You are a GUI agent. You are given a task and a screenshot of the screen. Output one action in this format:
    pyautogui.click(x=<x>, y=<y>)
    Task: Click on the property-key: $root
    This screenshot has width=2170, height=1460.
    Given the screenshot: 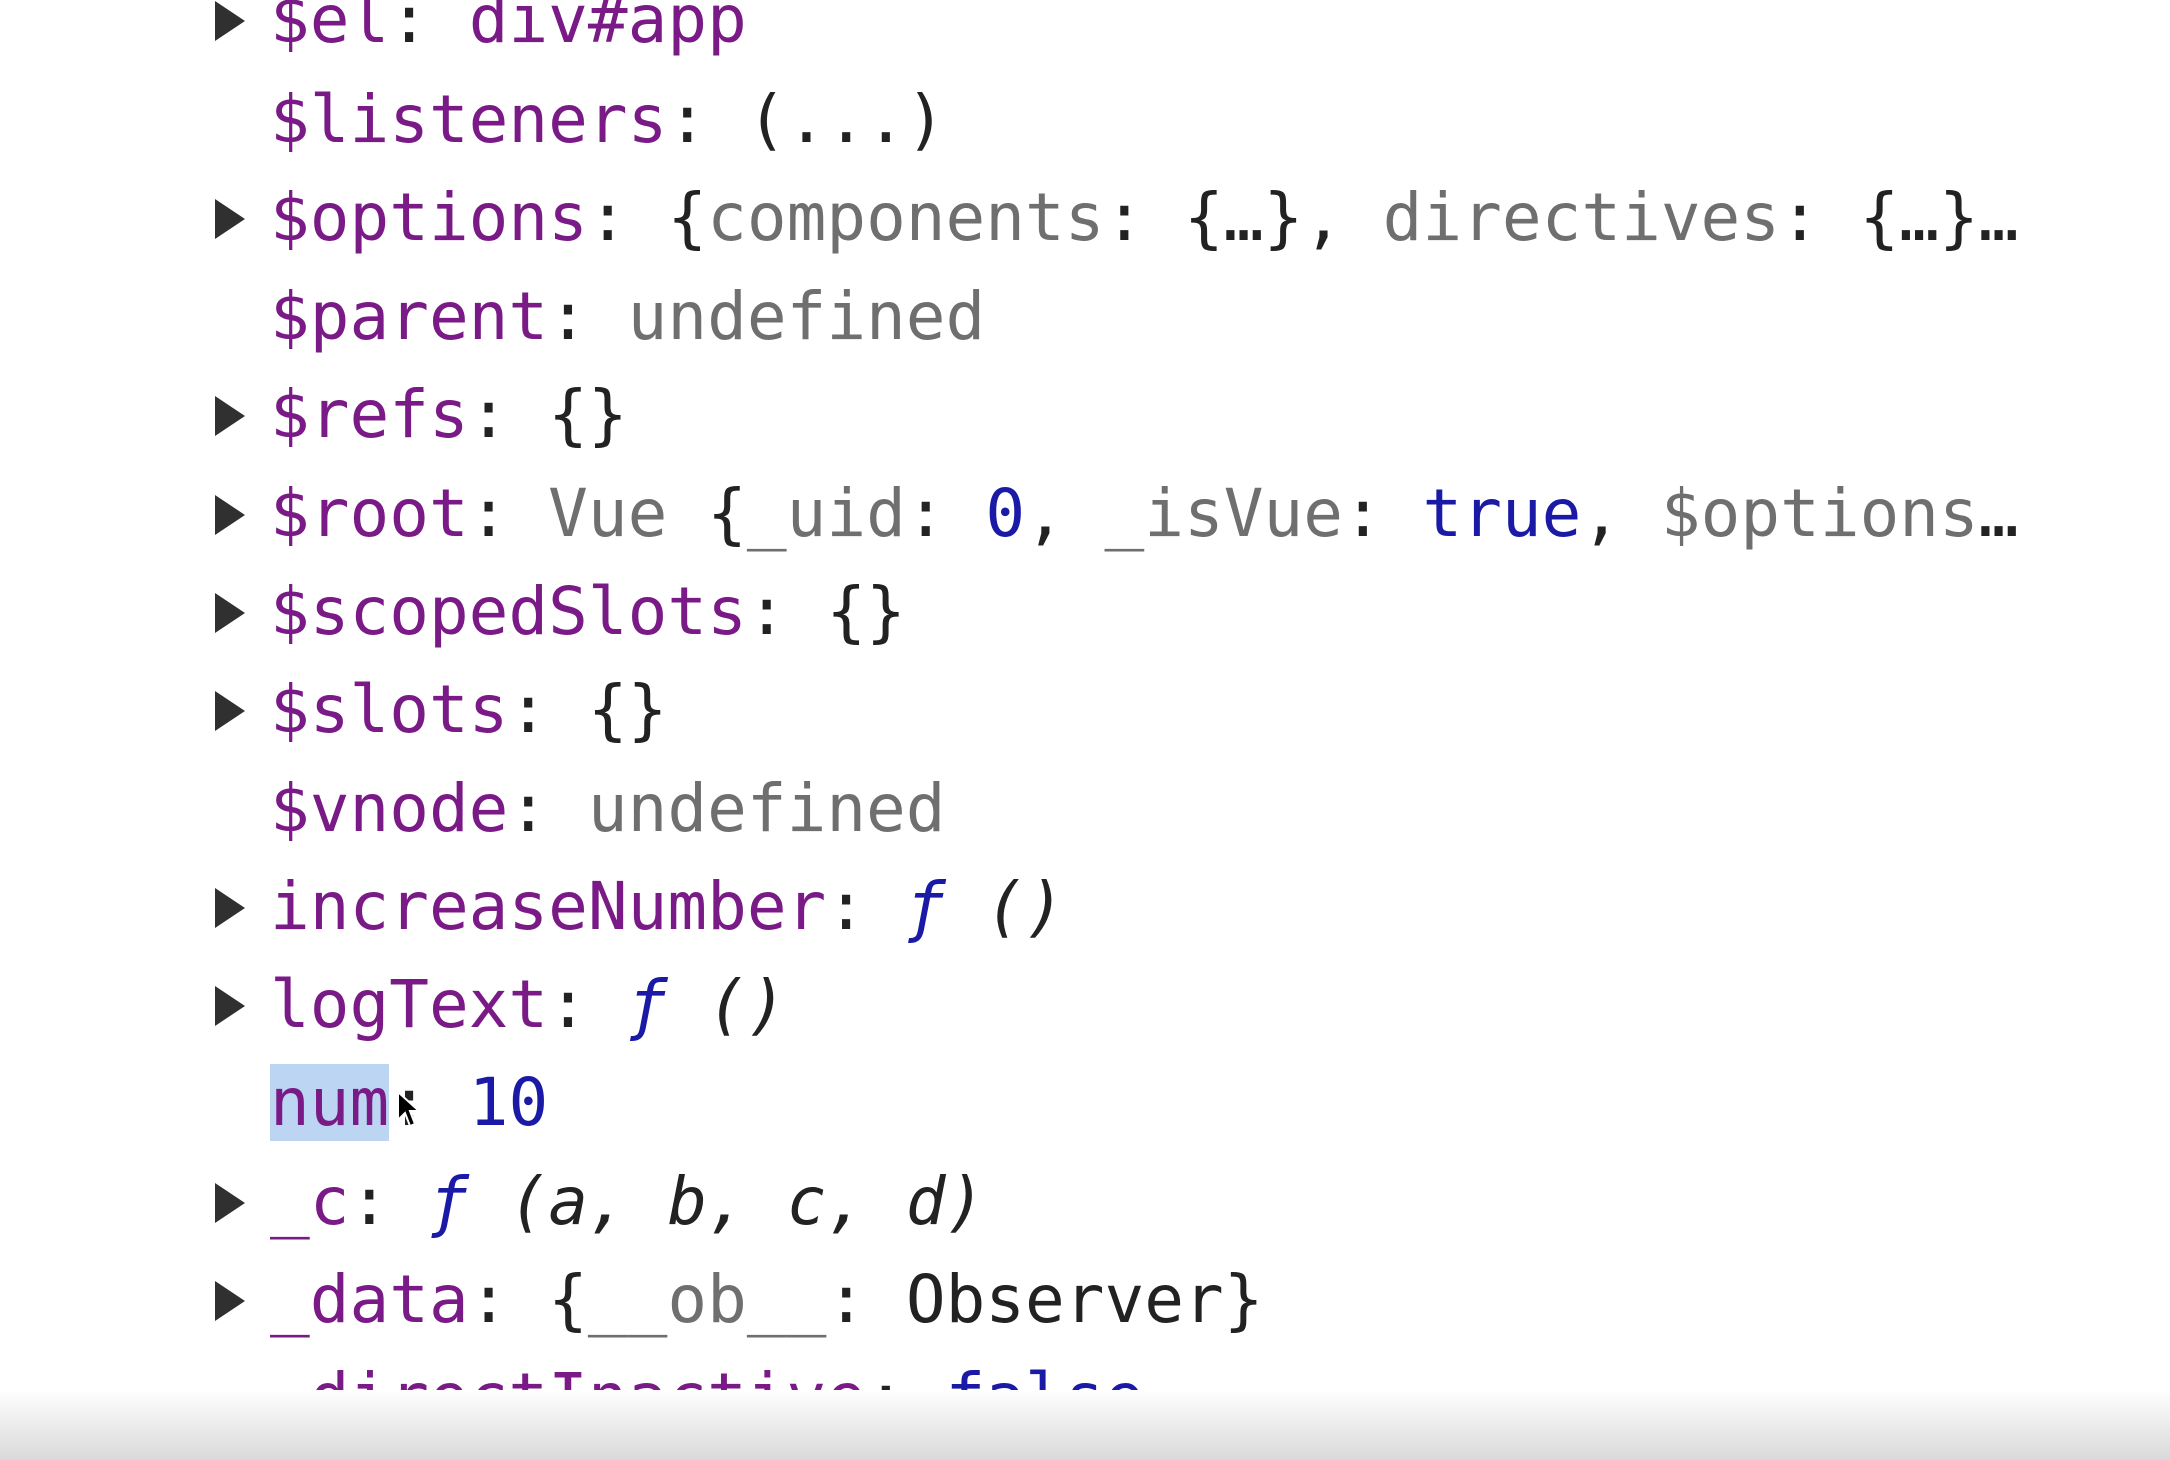 What is the action you would take?
    pyautogui.click(x=369, y=513)
    